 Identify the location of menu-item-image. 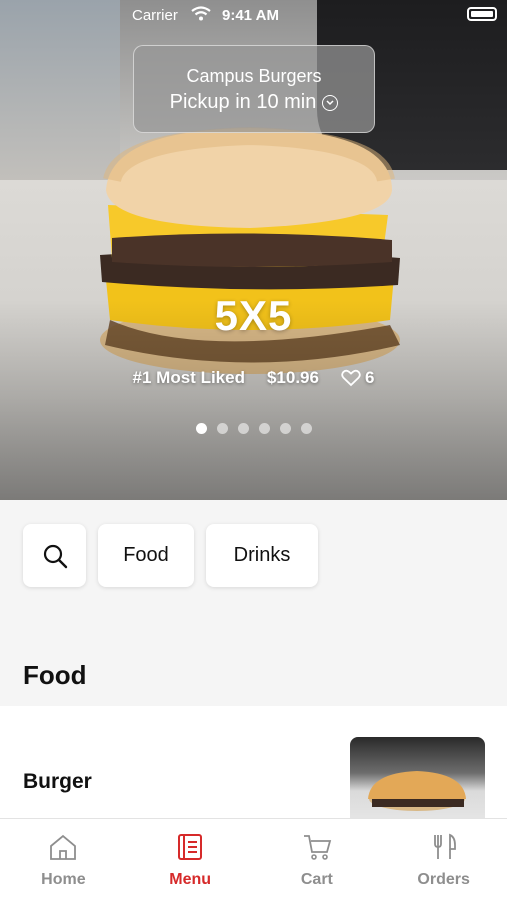
(417, 782).